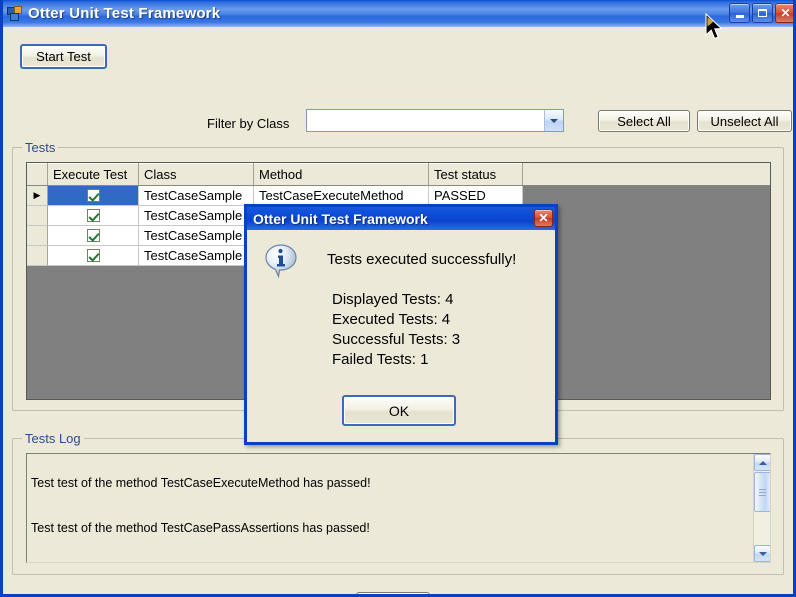  Describe the element at coordinates (476, 174) in the screenshot. I see `column-header-test-status: Test status` at that location.